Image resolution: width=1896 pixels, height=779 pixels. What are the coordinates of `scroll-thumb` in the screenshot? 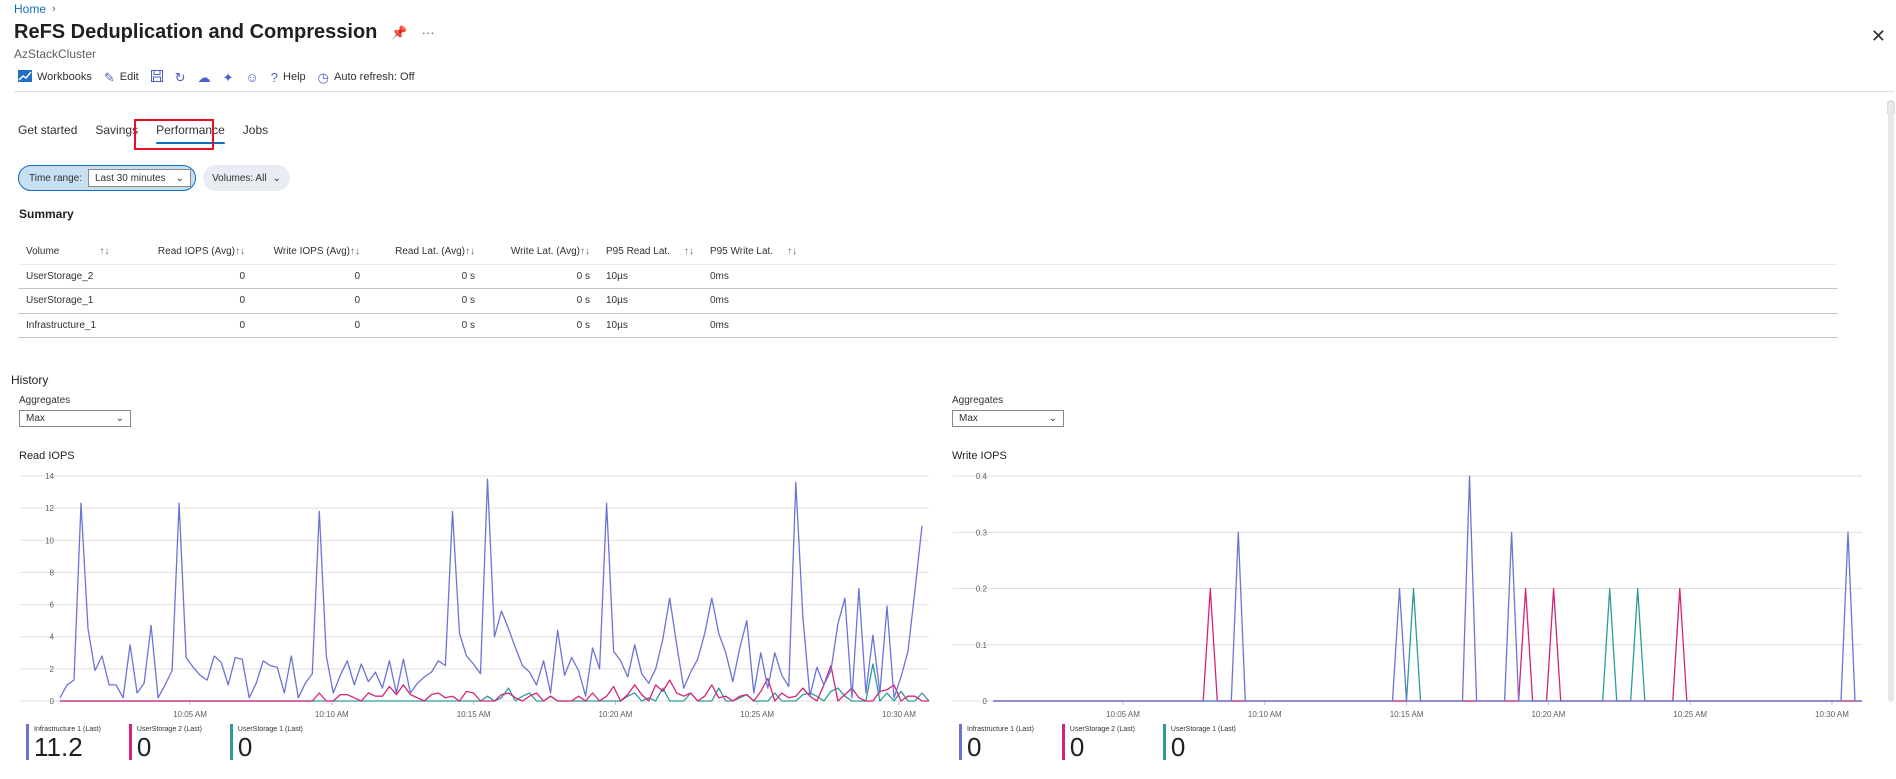 It's located at (1891, 402).